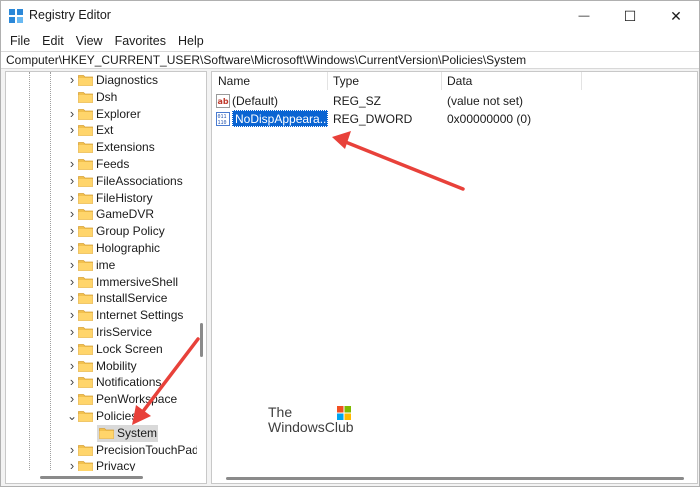 The image size is (700, 487). I want to click on tree-item-group-policy: › Group Policy, so click(101, 231).